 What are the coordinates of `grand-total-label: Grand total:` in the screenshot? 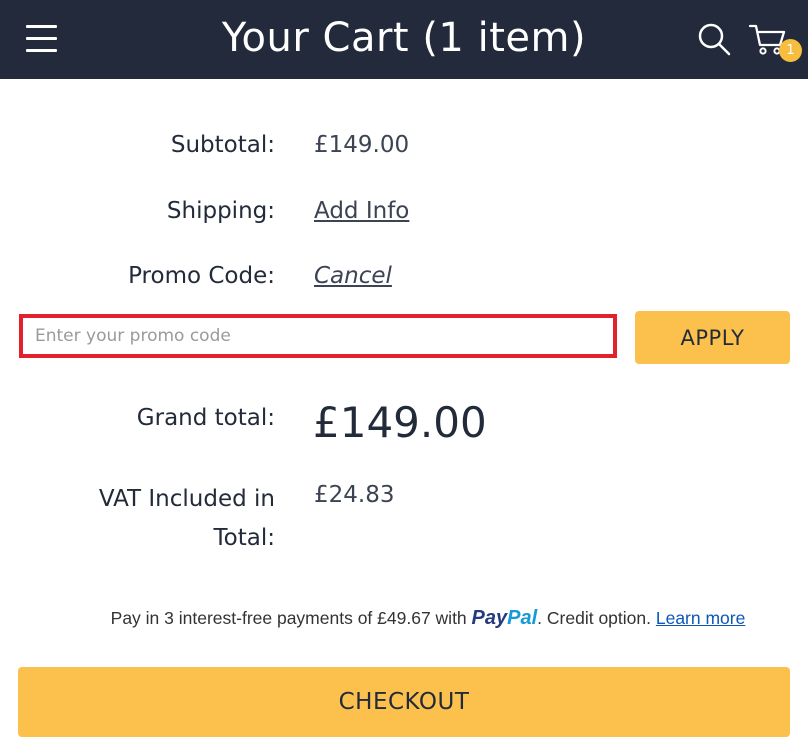 It's located at (205, 418).